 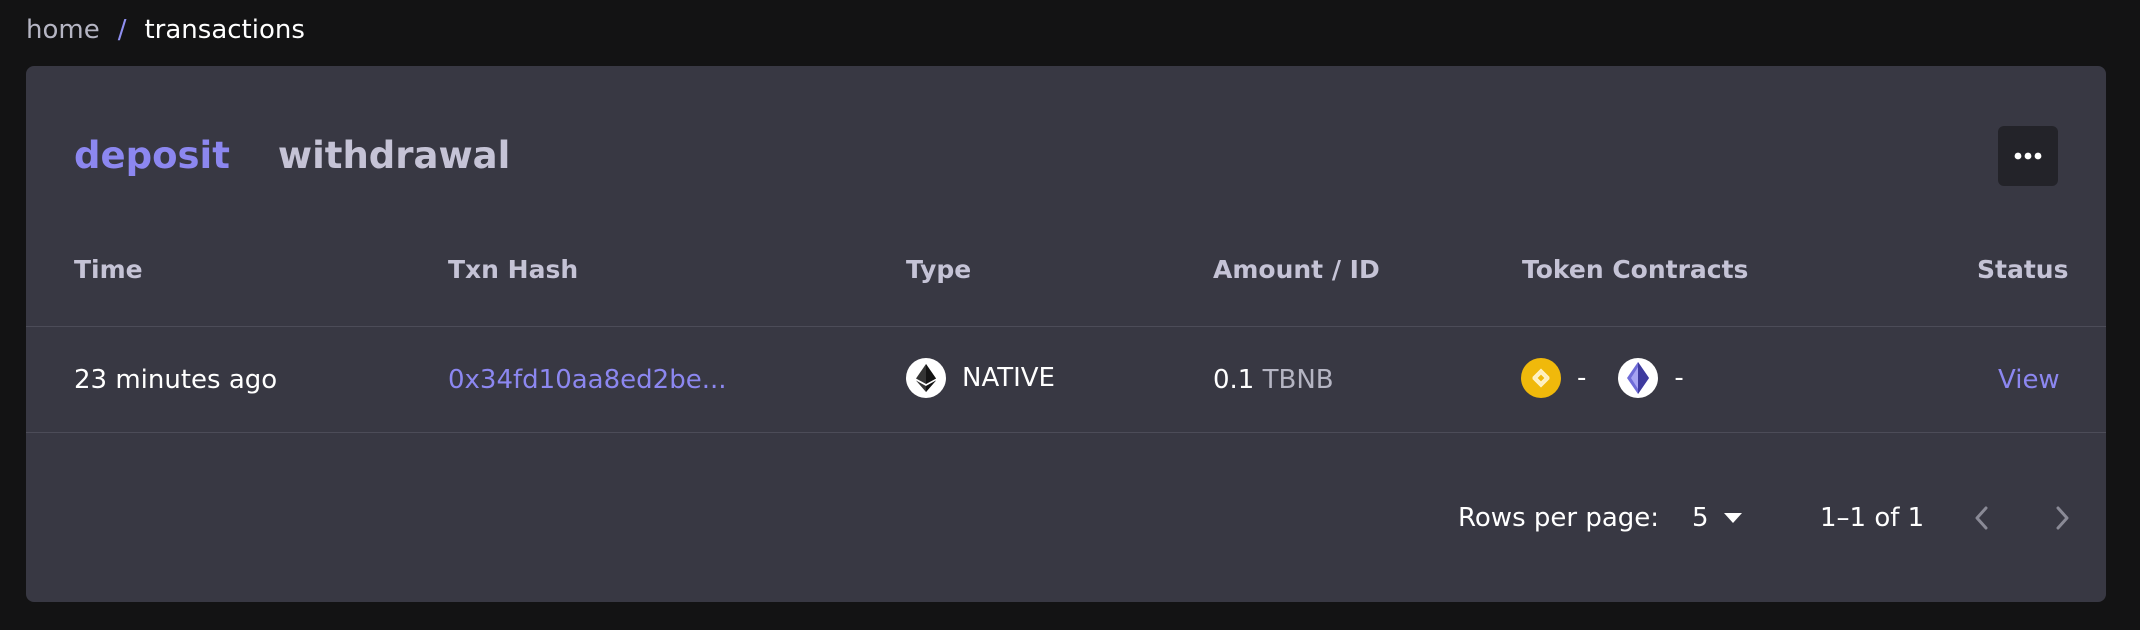 I want to click on row-amount-unit: TBNB, so click(x=1298, y=380).